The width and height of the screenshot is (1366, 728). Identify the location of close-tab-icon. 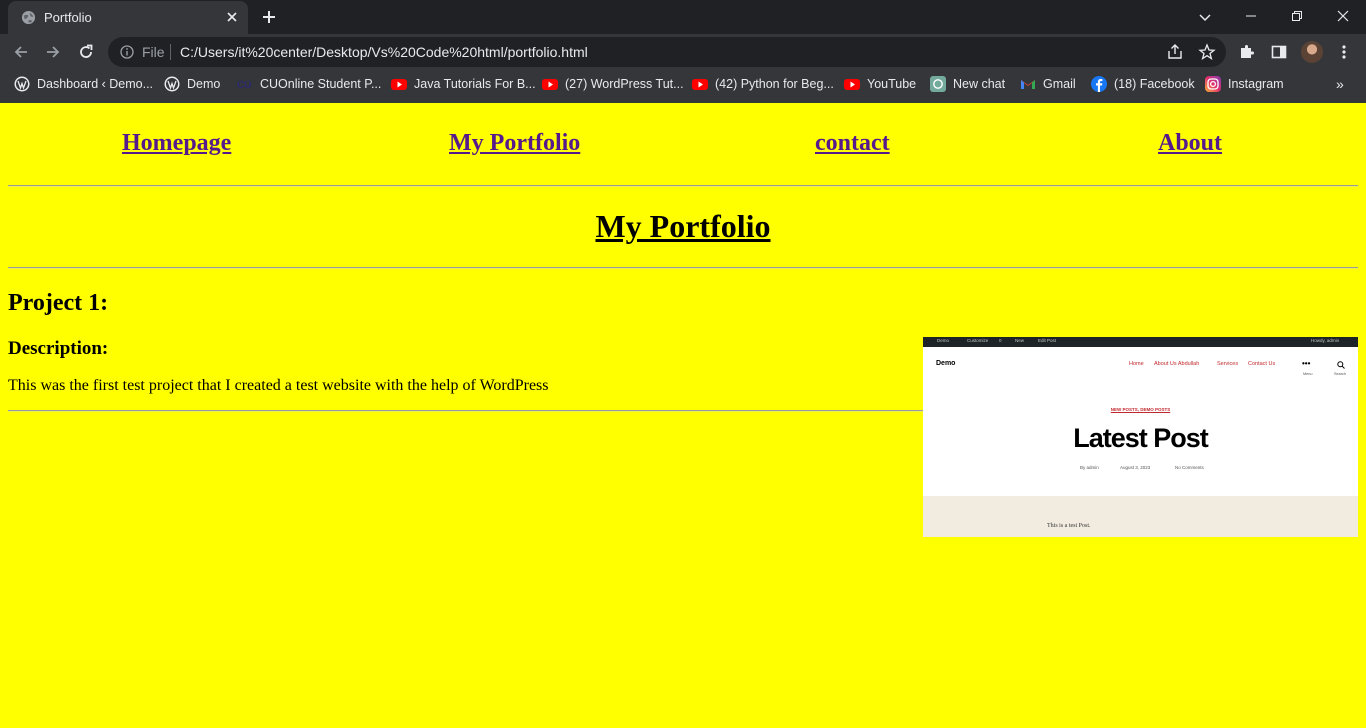
(232, 17).